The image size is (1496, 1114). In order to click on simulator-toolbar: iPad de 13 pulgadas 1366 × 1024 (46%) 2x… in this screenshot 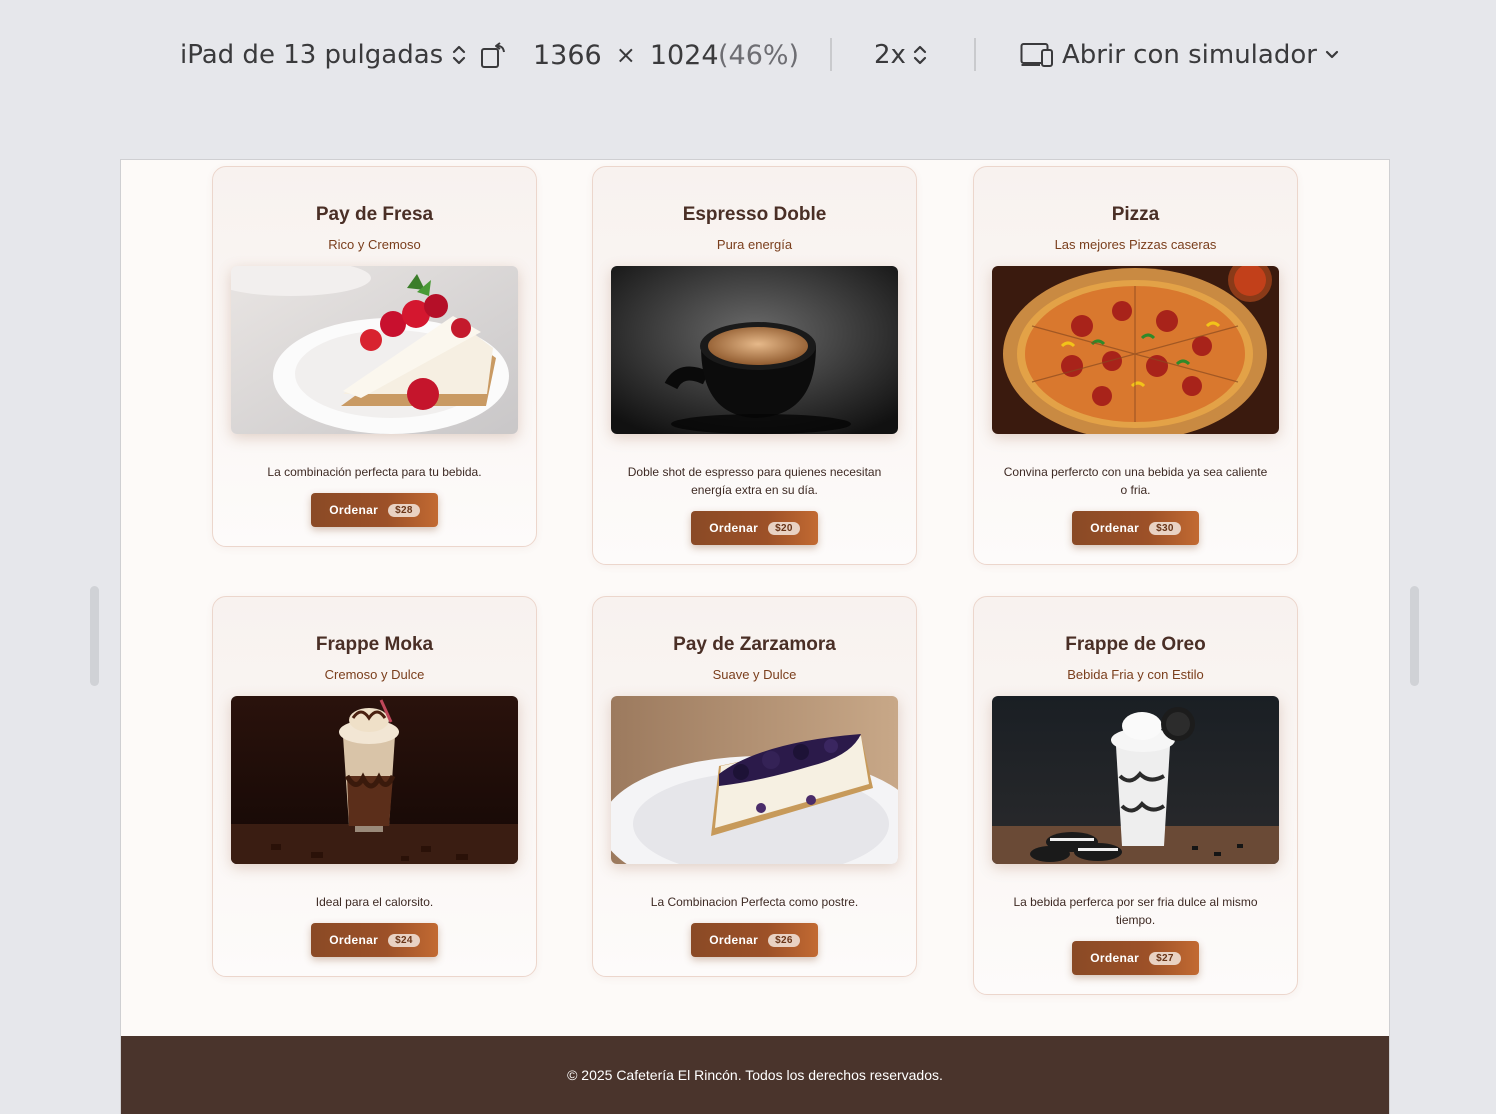, I will do `click(748, 55)`.